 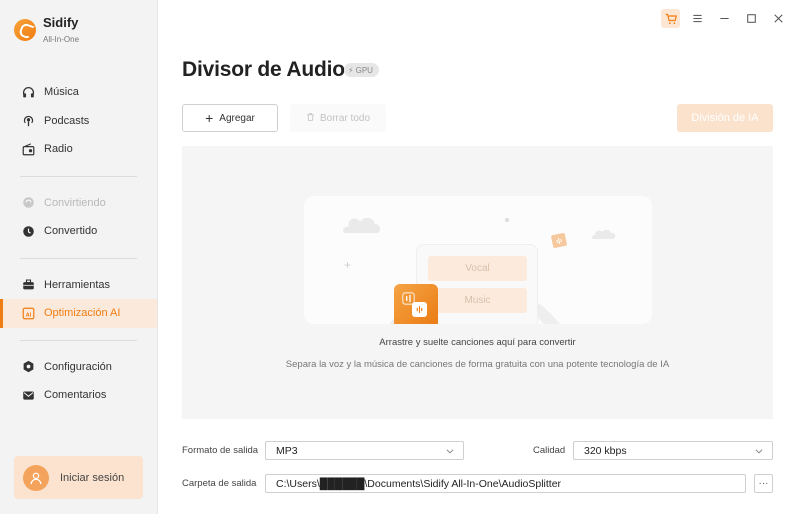 What do you see at coordinates (220, 450) in the screenshot?
I see `output-format-label: Formato de salida` at bounding box center [220, 450].